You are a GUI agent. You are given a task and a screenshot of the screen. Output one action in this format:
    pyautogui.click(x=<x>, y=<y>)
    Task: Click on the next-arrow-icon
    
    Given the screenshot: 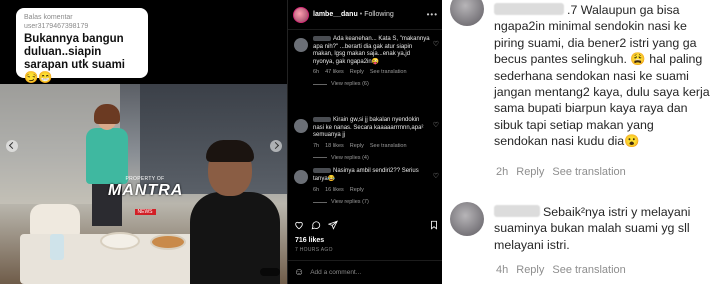 What is the action you would take?
    pyautogui.click(x=276, y=146)
    